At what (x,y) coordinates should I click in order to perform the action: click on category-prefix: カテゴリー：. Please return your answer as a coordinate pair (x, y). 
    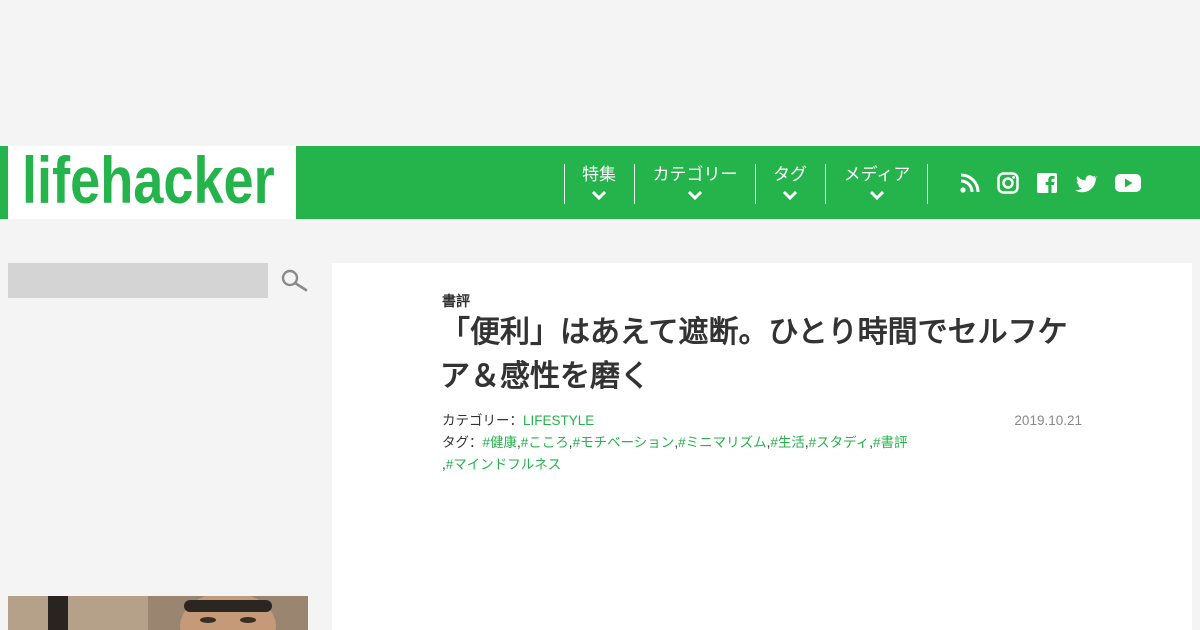
    Looking at the image, I should click on (482, 420).